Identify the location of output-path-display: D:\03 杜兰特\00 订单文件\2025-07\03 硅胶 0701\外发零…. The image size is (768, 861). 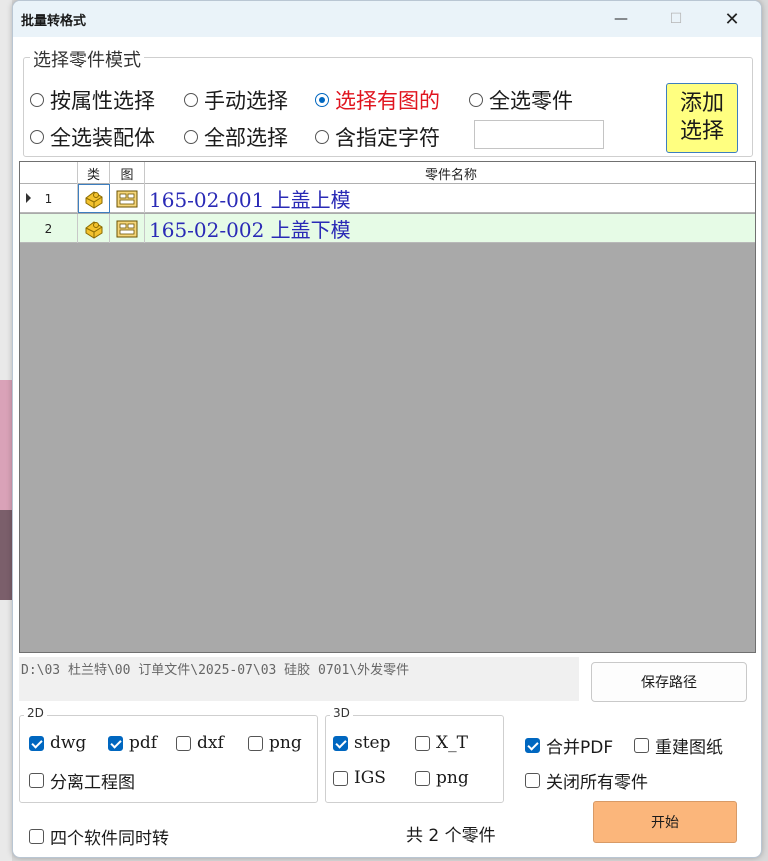
(299, 679).